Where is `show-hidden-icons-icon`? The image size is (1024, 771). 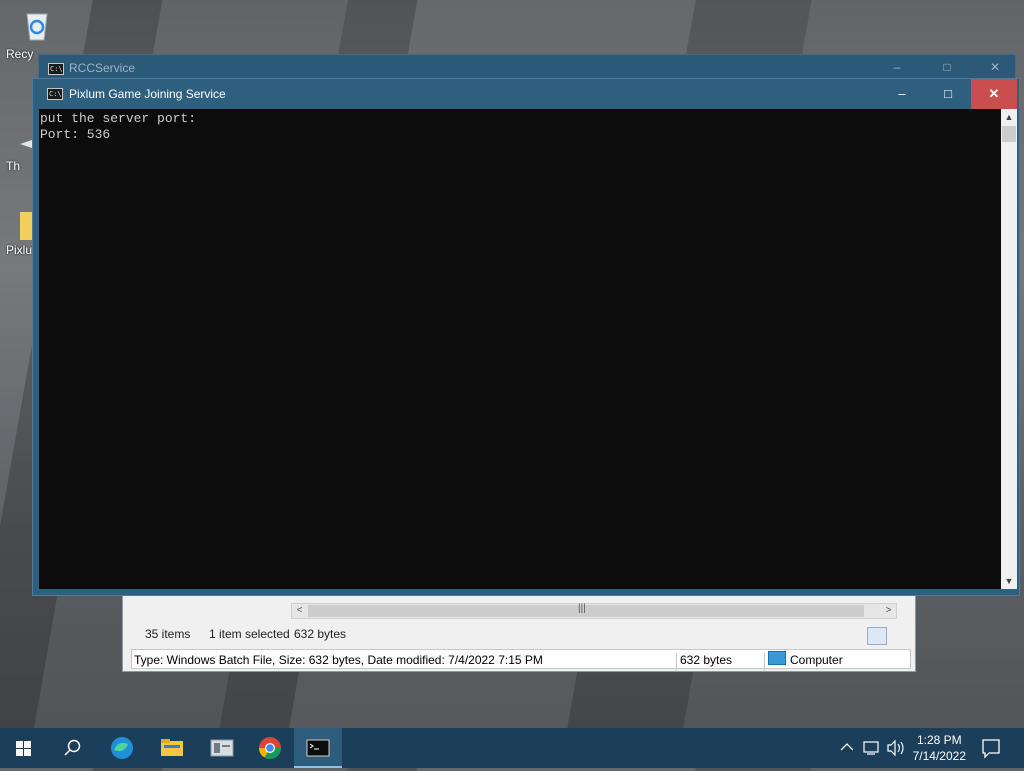 show-hidden-icons-icon is located at coordinates (847, 747).